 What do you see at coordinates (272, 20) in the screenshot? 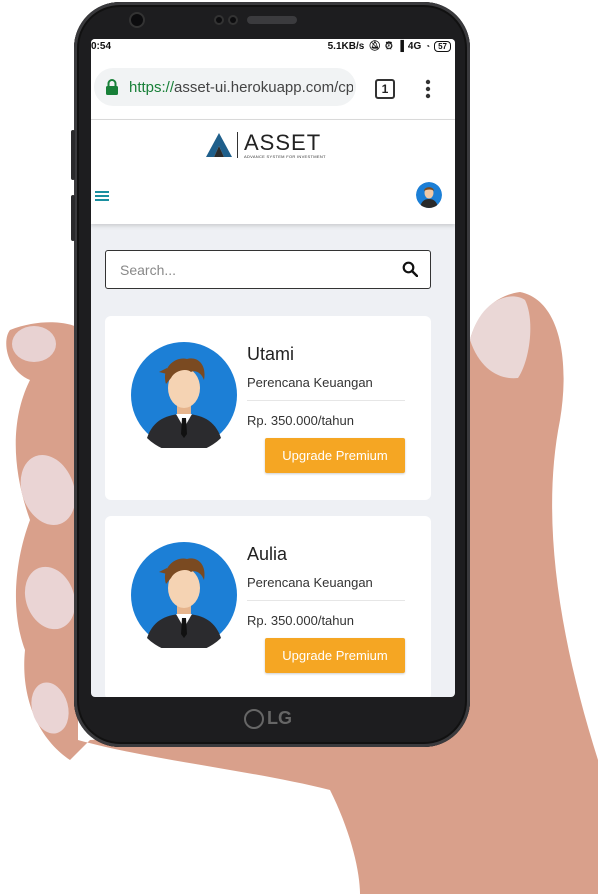
I see `earpiece-speaker` at bounding box center [272, 20].